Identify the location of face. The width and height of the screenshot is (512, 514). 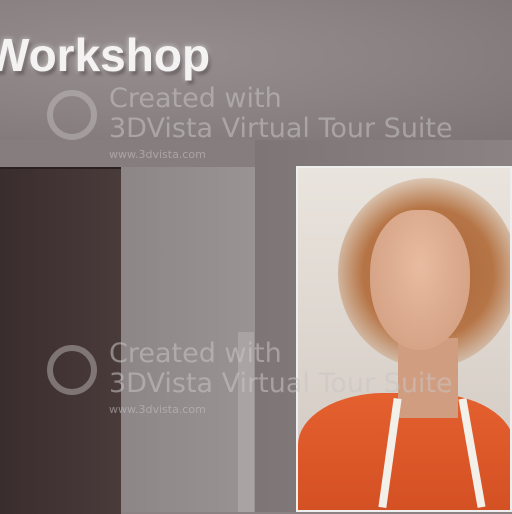
(420, 280).